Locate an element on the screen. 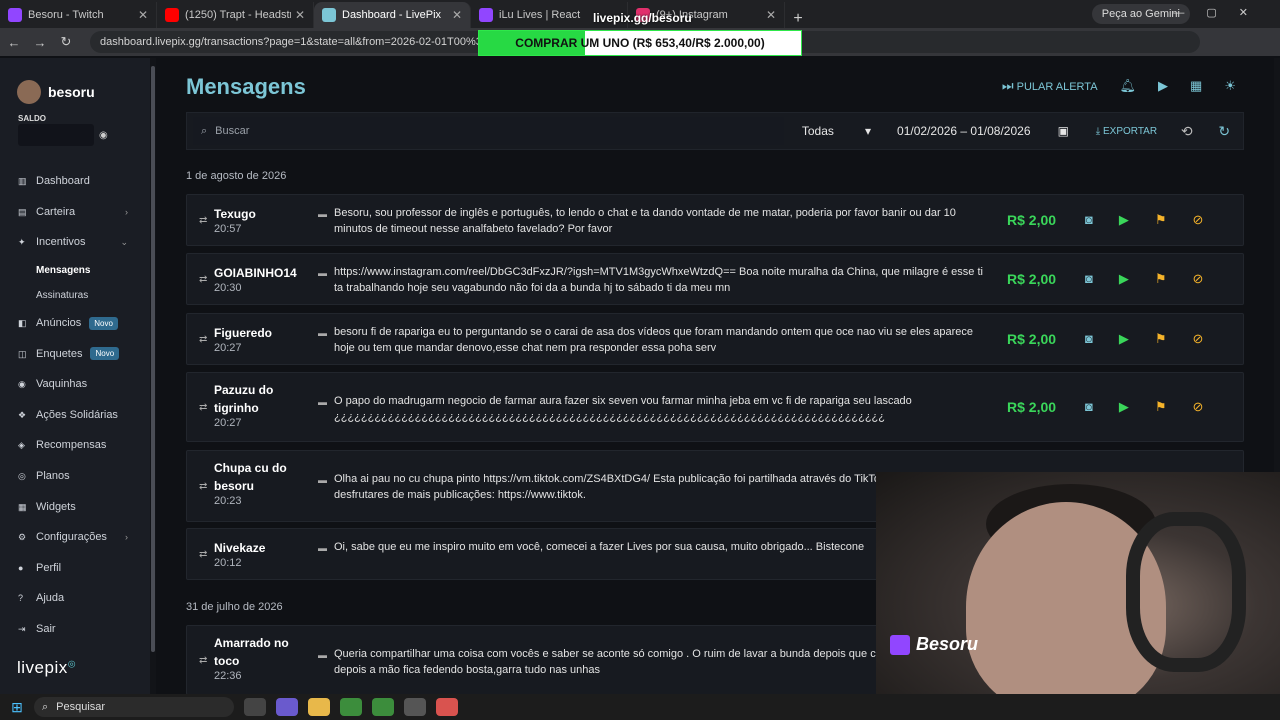 Image resolution: width=1280 pixels, height=720 pixels. sidebar-item-enquetes: ◫ Enquetes Novo is located at coordinates (75, 353).